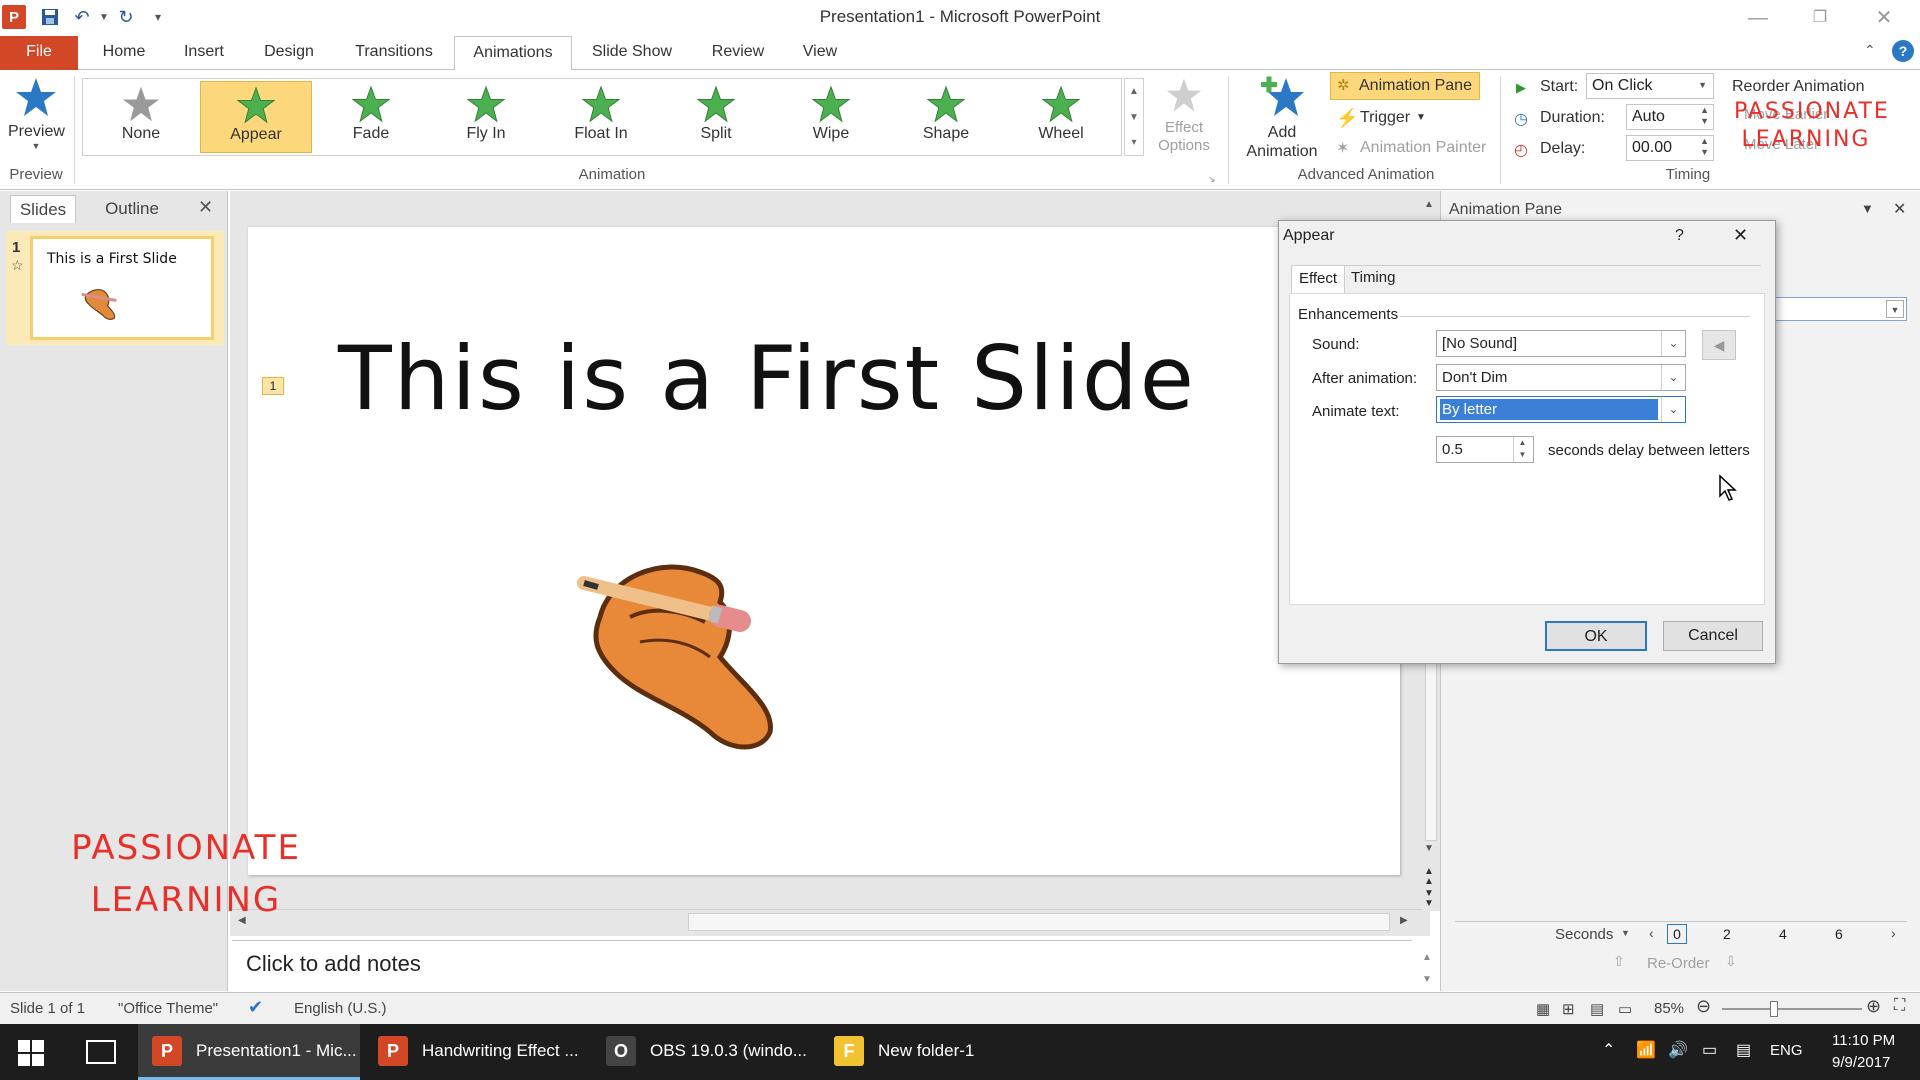 The image size is (1920, 1080). I want to click on hand-writing-clipart, so click(680, 652).